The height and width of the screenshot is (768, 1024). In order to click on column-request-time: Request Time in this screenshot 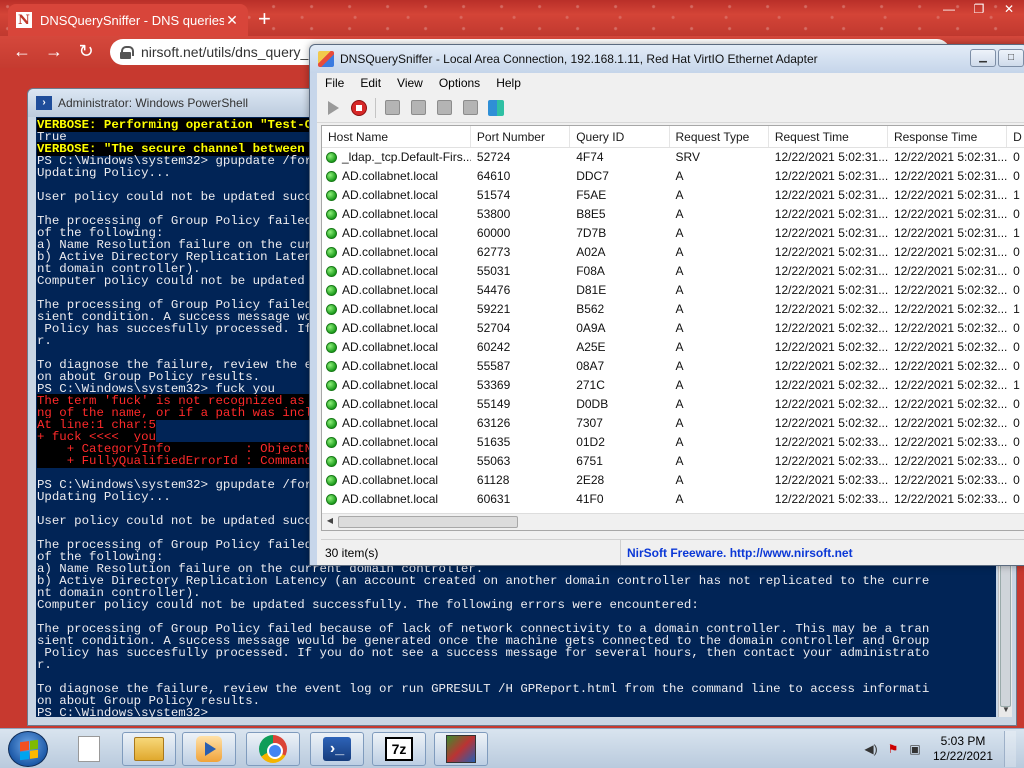, I will do `click(828, 136)`.